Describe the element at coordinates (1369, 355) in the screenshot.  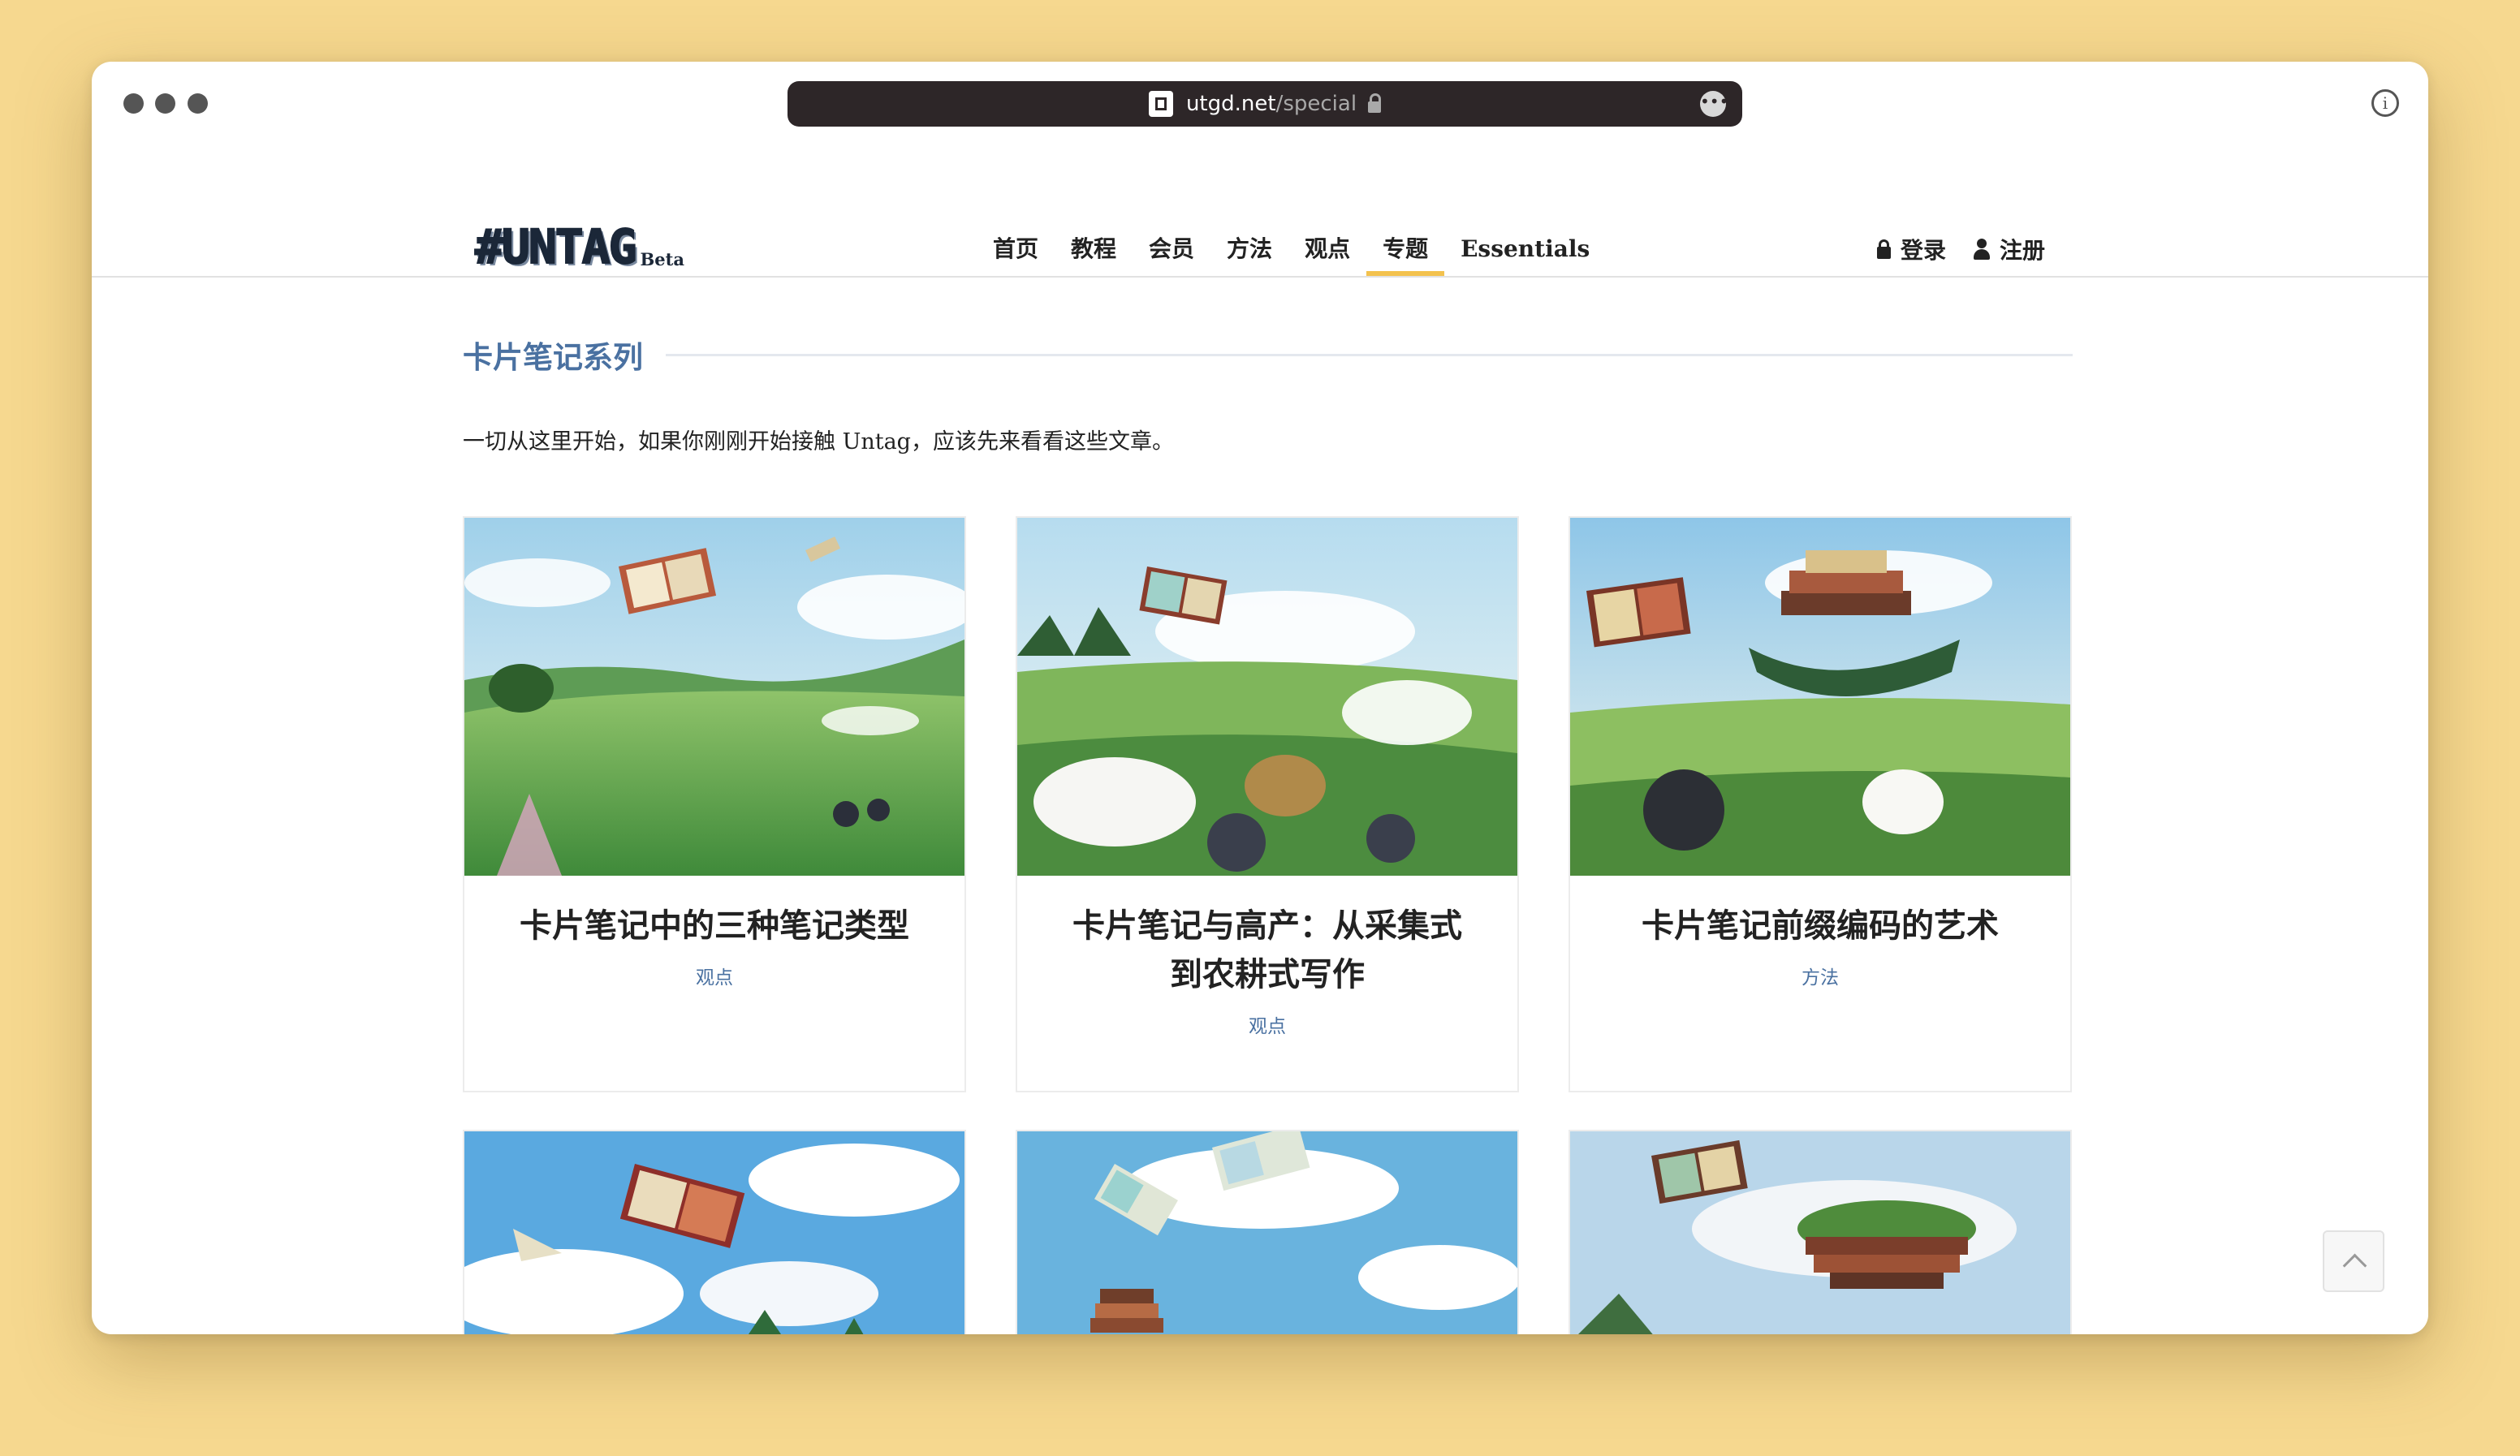
I see `section-divider` at that location.